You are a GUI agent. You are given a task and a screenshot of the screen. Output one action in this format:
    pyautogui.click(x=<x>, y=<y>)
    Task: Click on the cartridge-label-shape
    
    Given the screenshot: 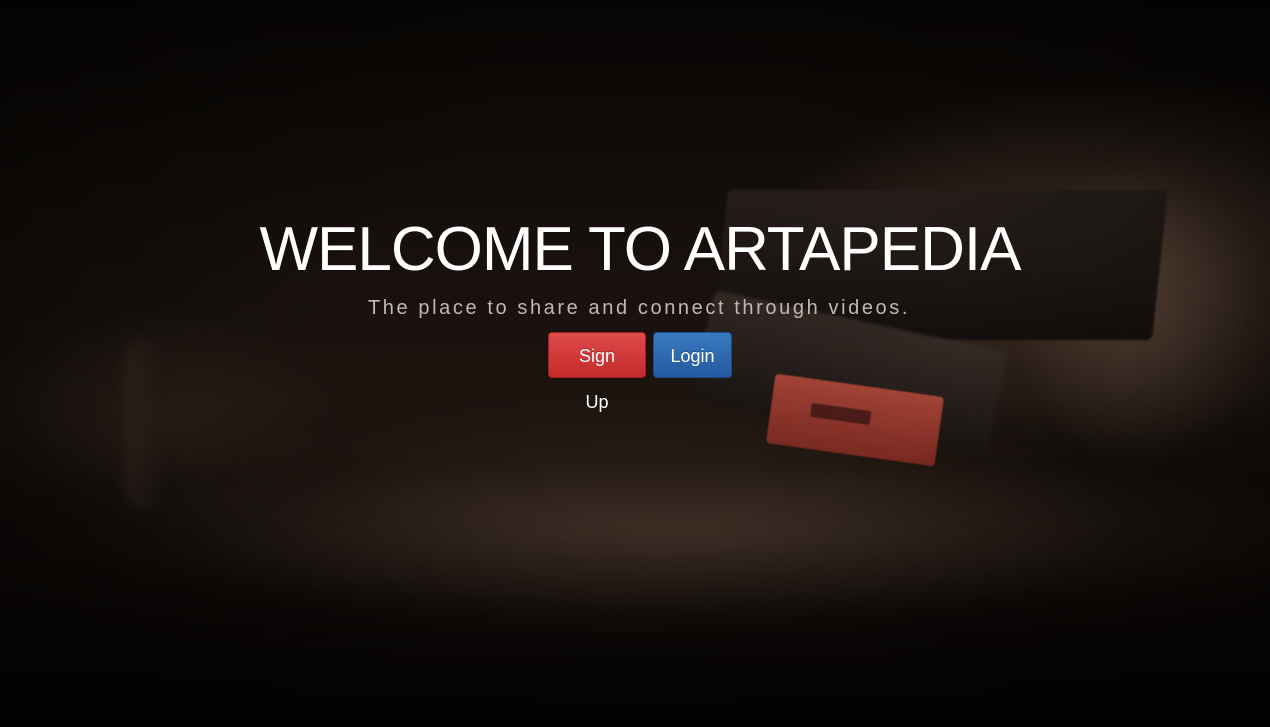 What is the action you would take?
    pyautogui.click(x=841, y=414)
    